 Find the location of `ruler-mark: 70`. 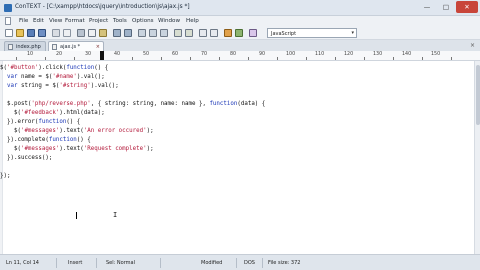

ruler-mark: 70 is located at coordinates (204, 54).